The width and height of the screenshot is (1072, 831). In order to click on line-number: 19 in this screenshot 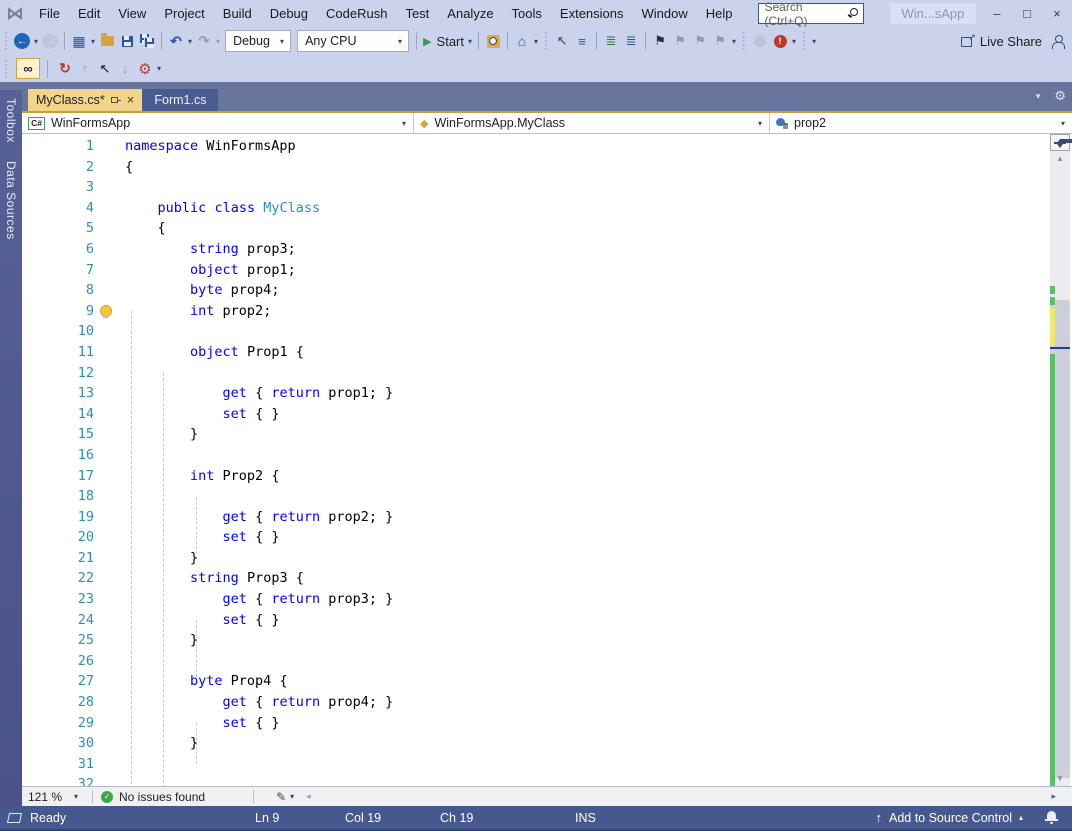, I will do `click(58, 517)`.